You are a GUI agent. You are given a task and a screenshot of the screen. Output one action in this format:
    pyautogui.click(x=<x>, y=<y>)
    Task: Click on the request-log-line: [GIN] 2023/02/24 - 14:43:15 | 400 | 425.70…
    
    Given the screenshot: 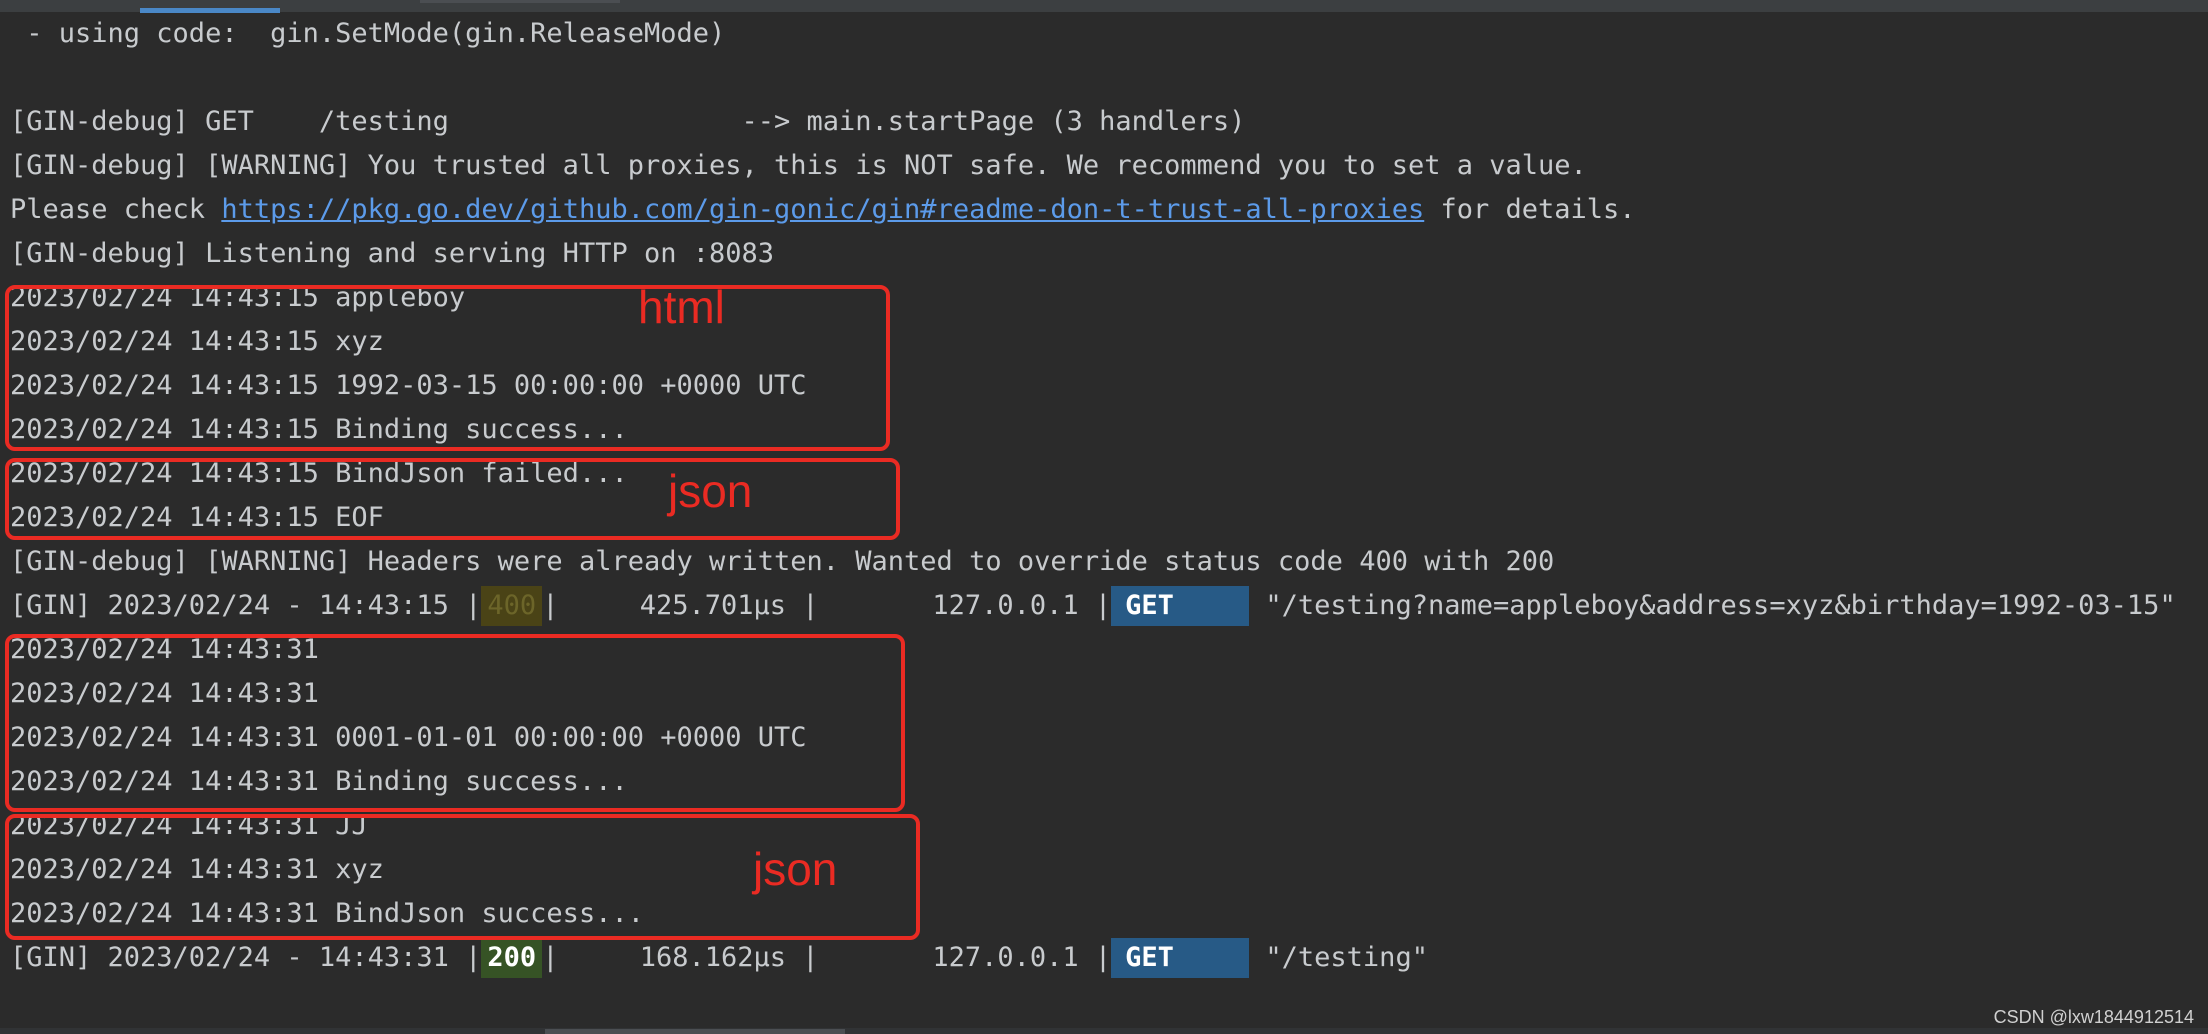 What is the action you would take?
    pyautogui.click(x=1093, y=606)
    